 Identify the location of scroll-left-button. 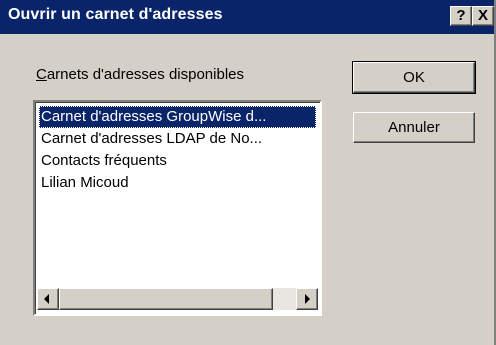
(48, 299).